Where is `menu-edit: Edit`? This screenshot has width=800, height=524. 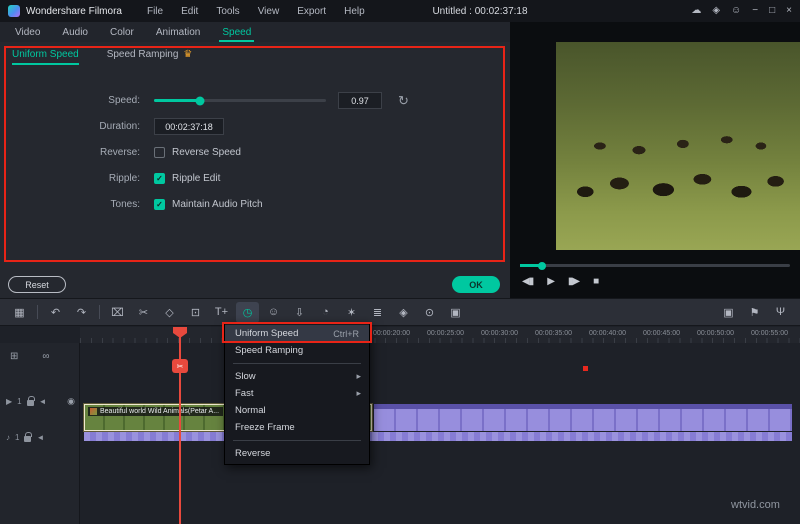 menu-edit: Edit is located at coordinates (189, 11).